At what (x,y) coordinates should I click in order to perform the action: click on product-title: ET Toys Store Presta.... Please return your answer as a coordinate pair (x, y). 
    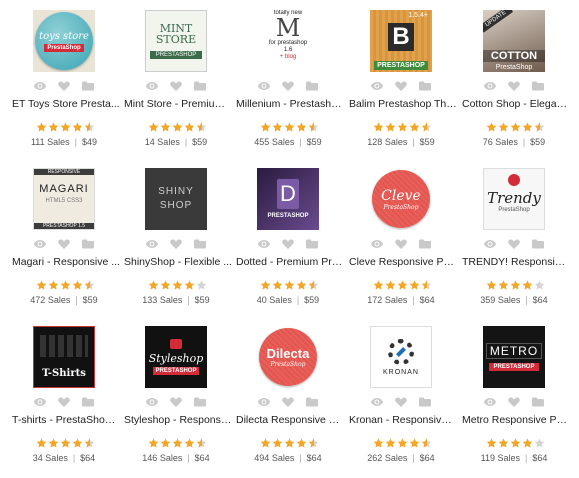
    Looking at the image, I should click on (66, 104).